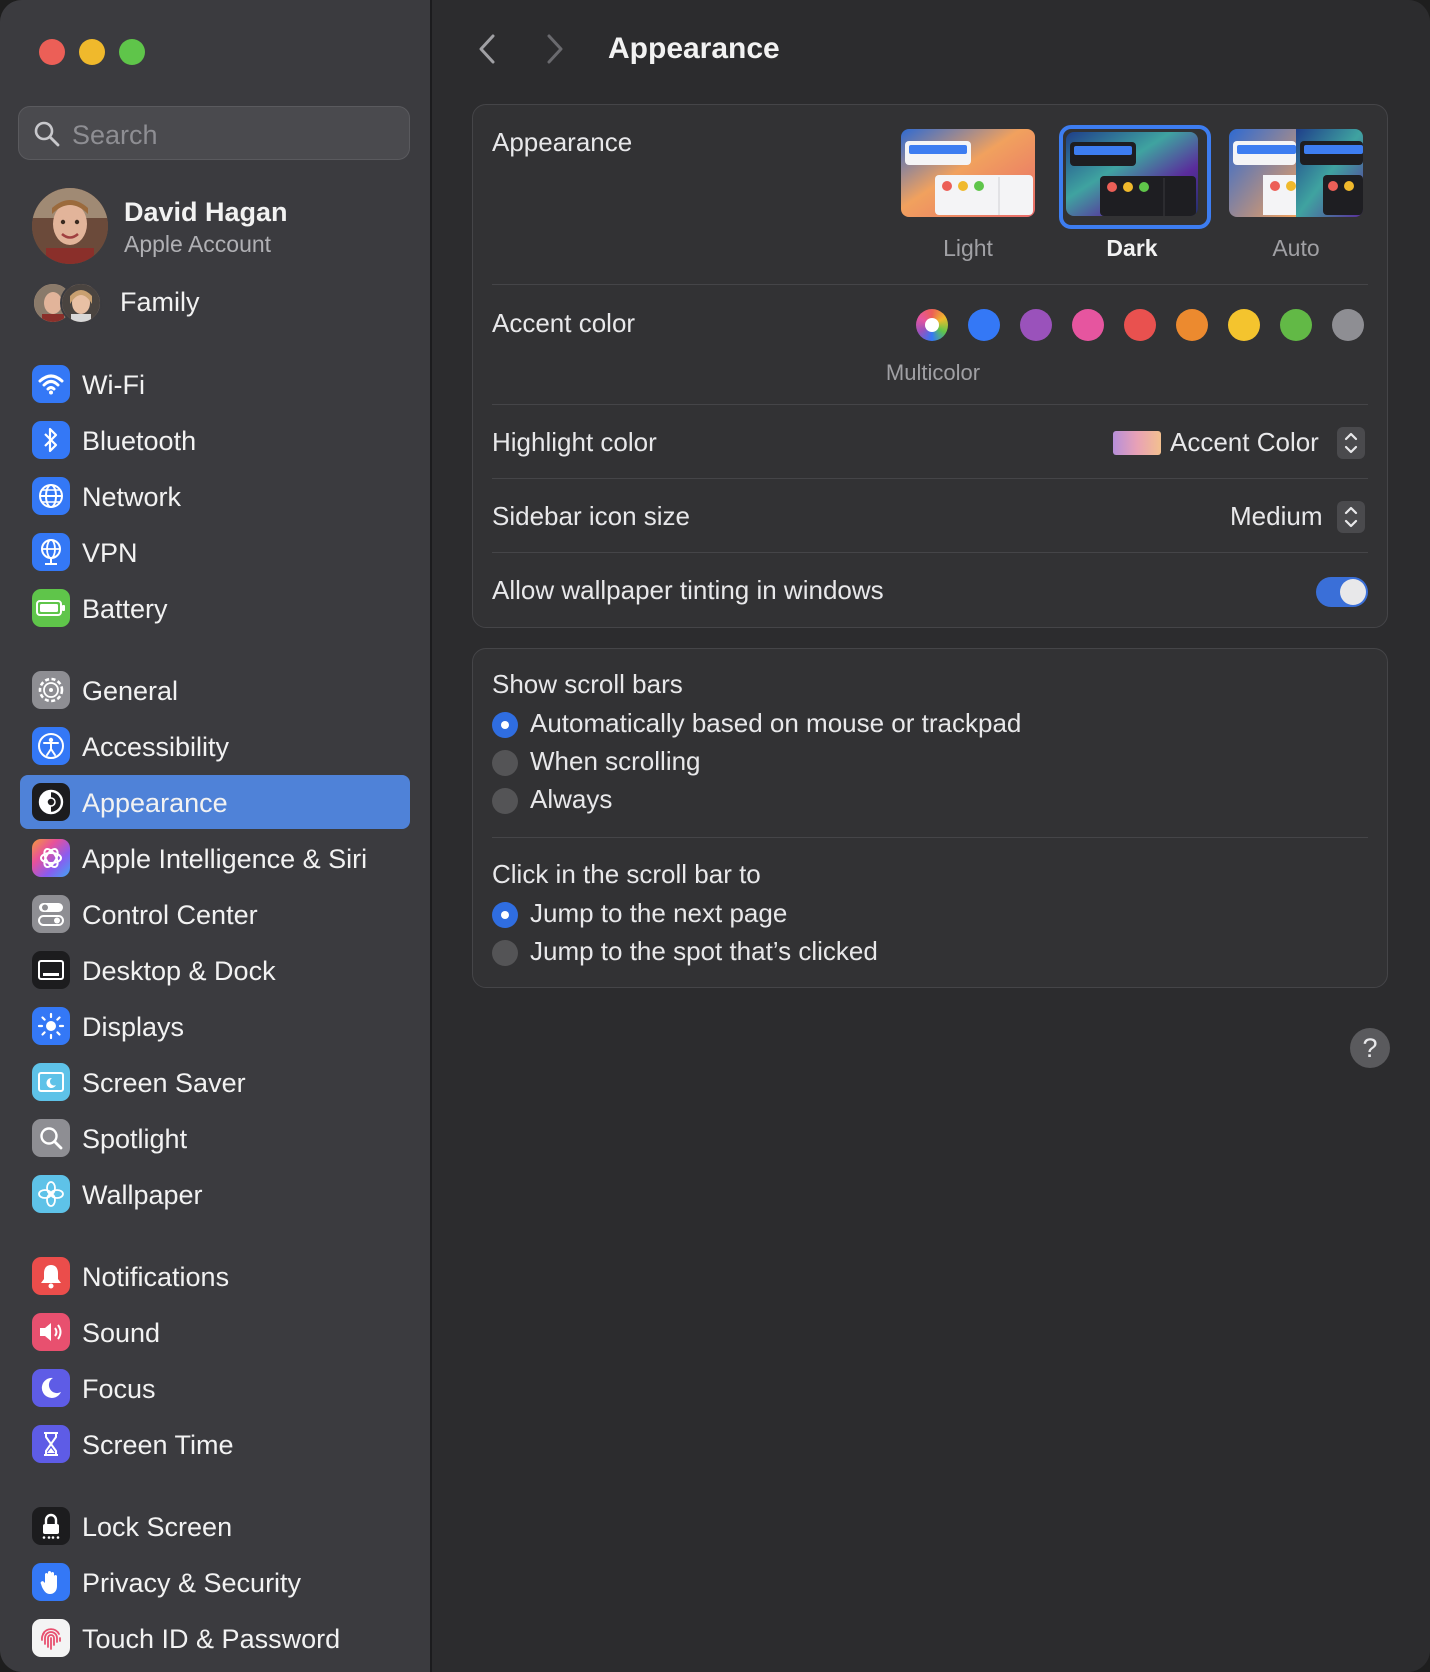  What do you see at coordinates (51, 1582) in the screenshot?
I see `hand-icon` at bounding box center [51, 1582].